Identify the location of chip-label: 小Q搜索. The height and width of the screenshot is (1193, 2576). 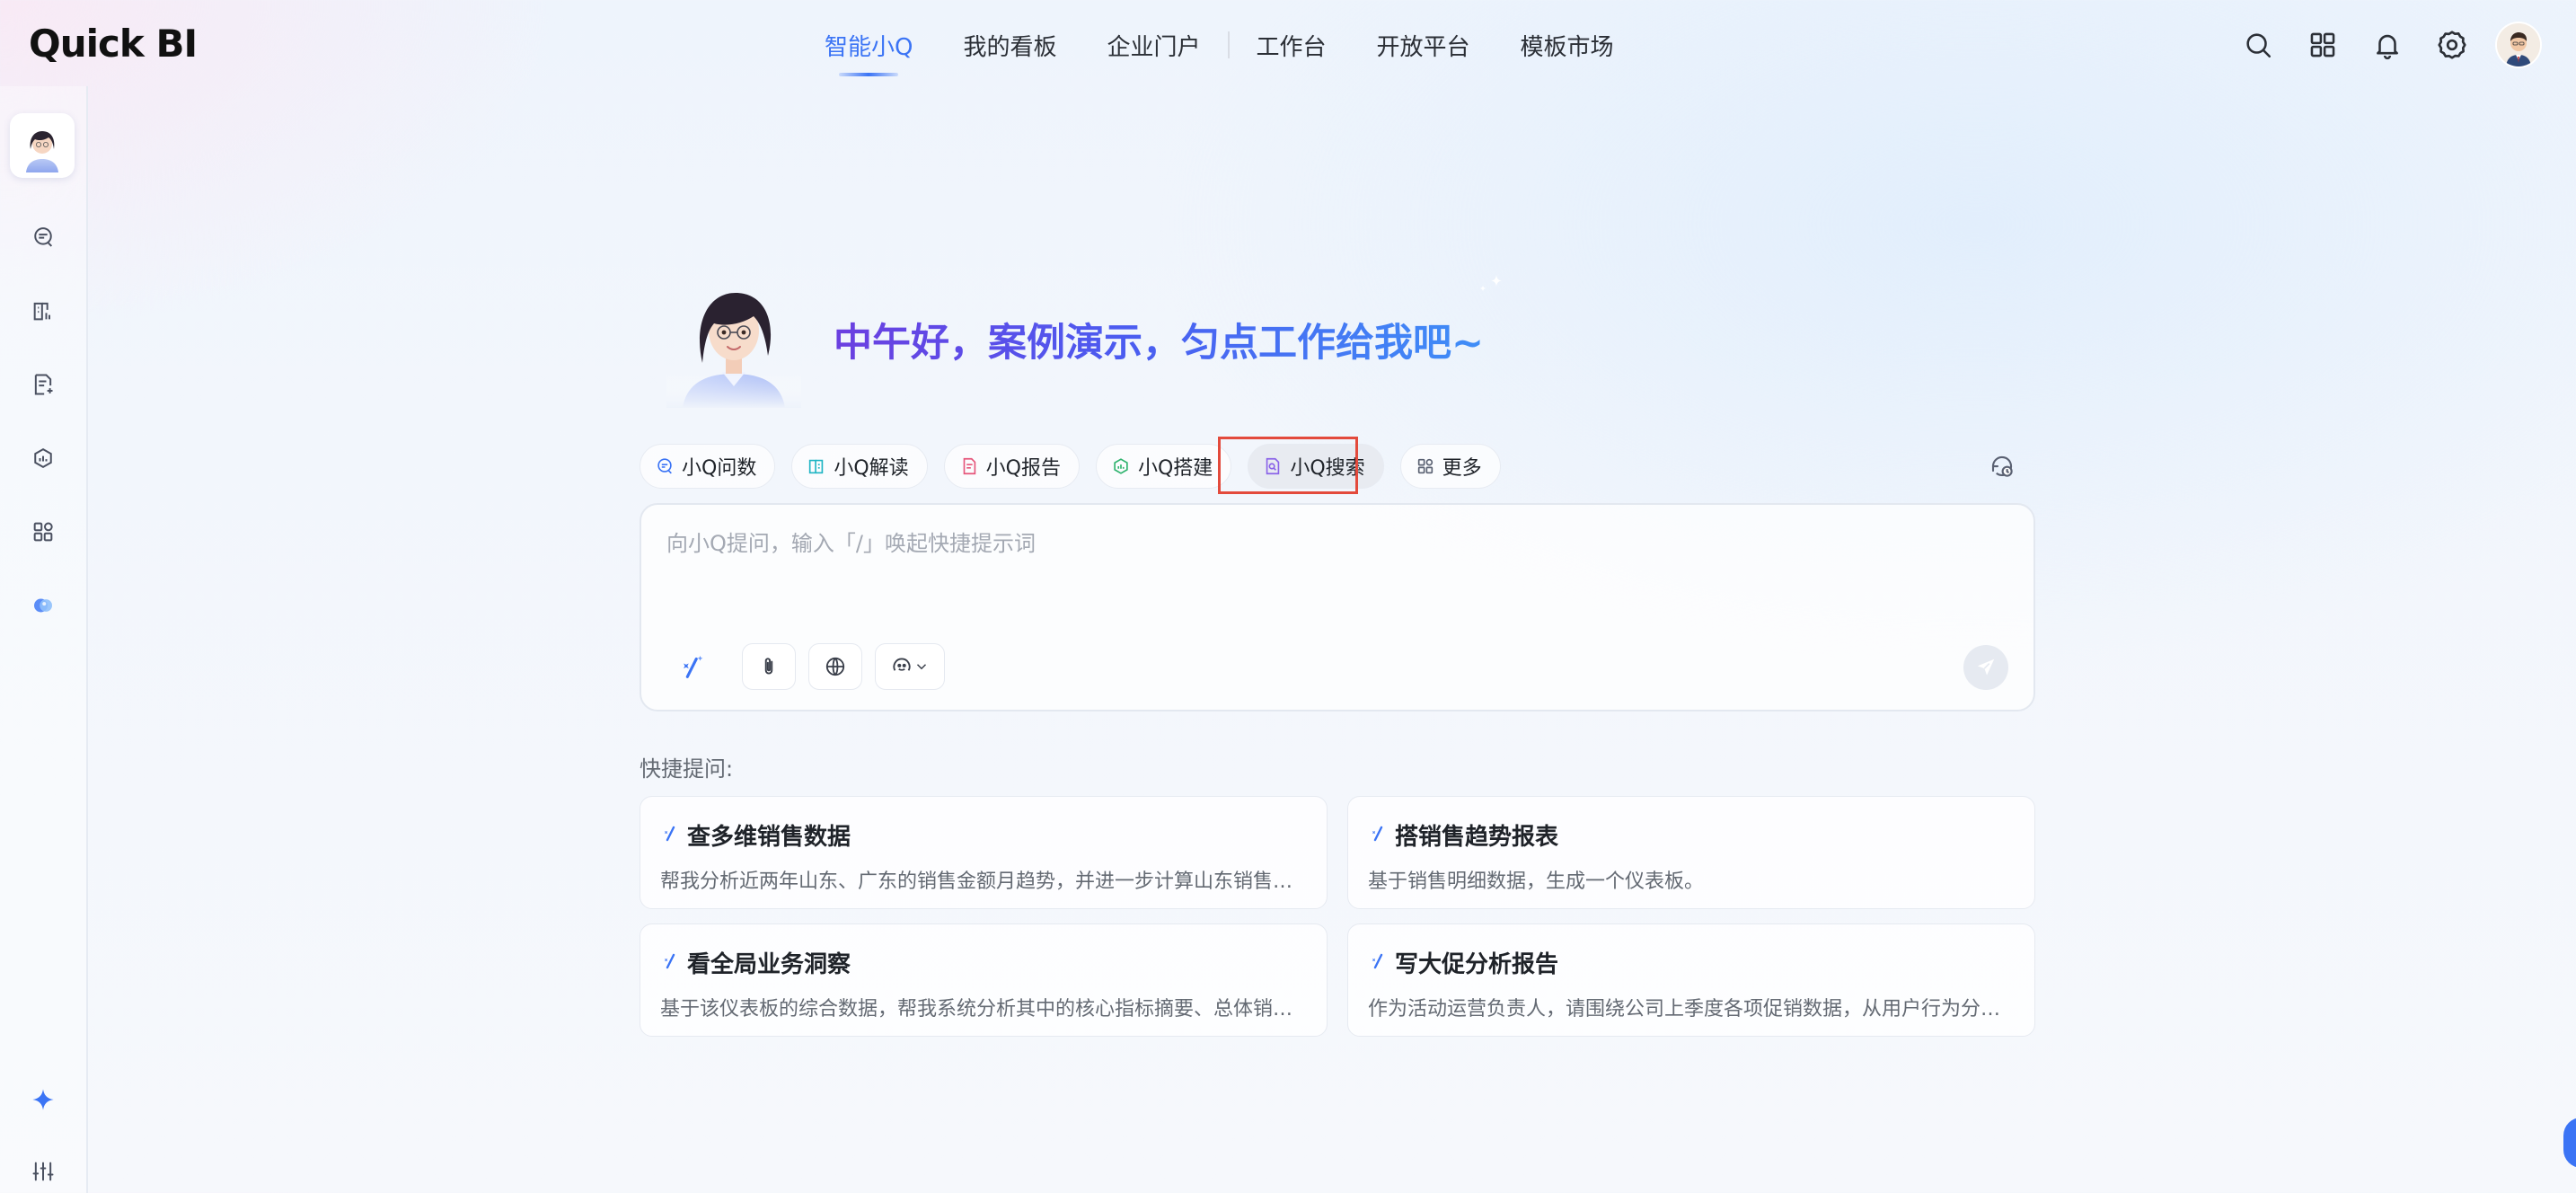
(1327, 469).